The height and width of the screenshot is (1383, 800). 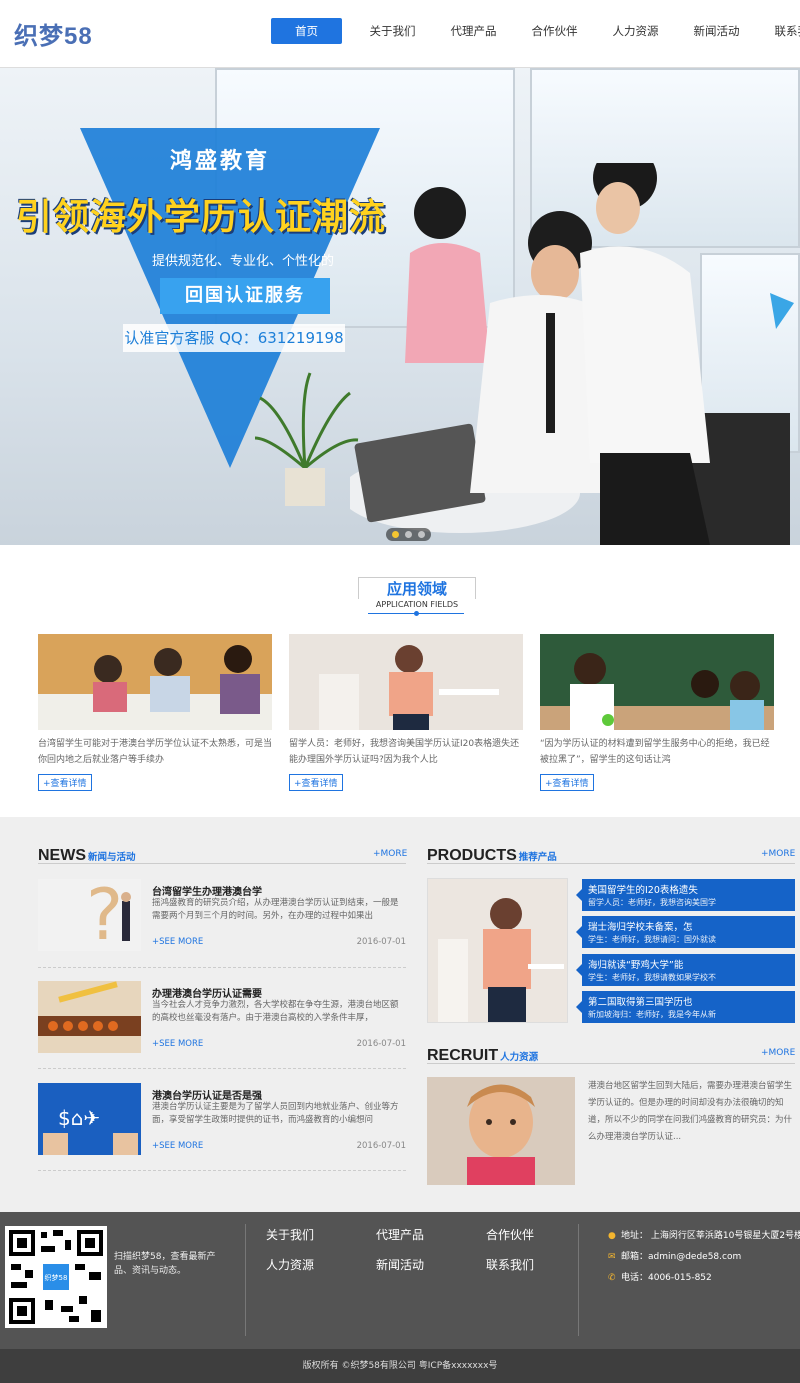 I want to click on nav-products: 代理产品, so click(x=473, y=31).